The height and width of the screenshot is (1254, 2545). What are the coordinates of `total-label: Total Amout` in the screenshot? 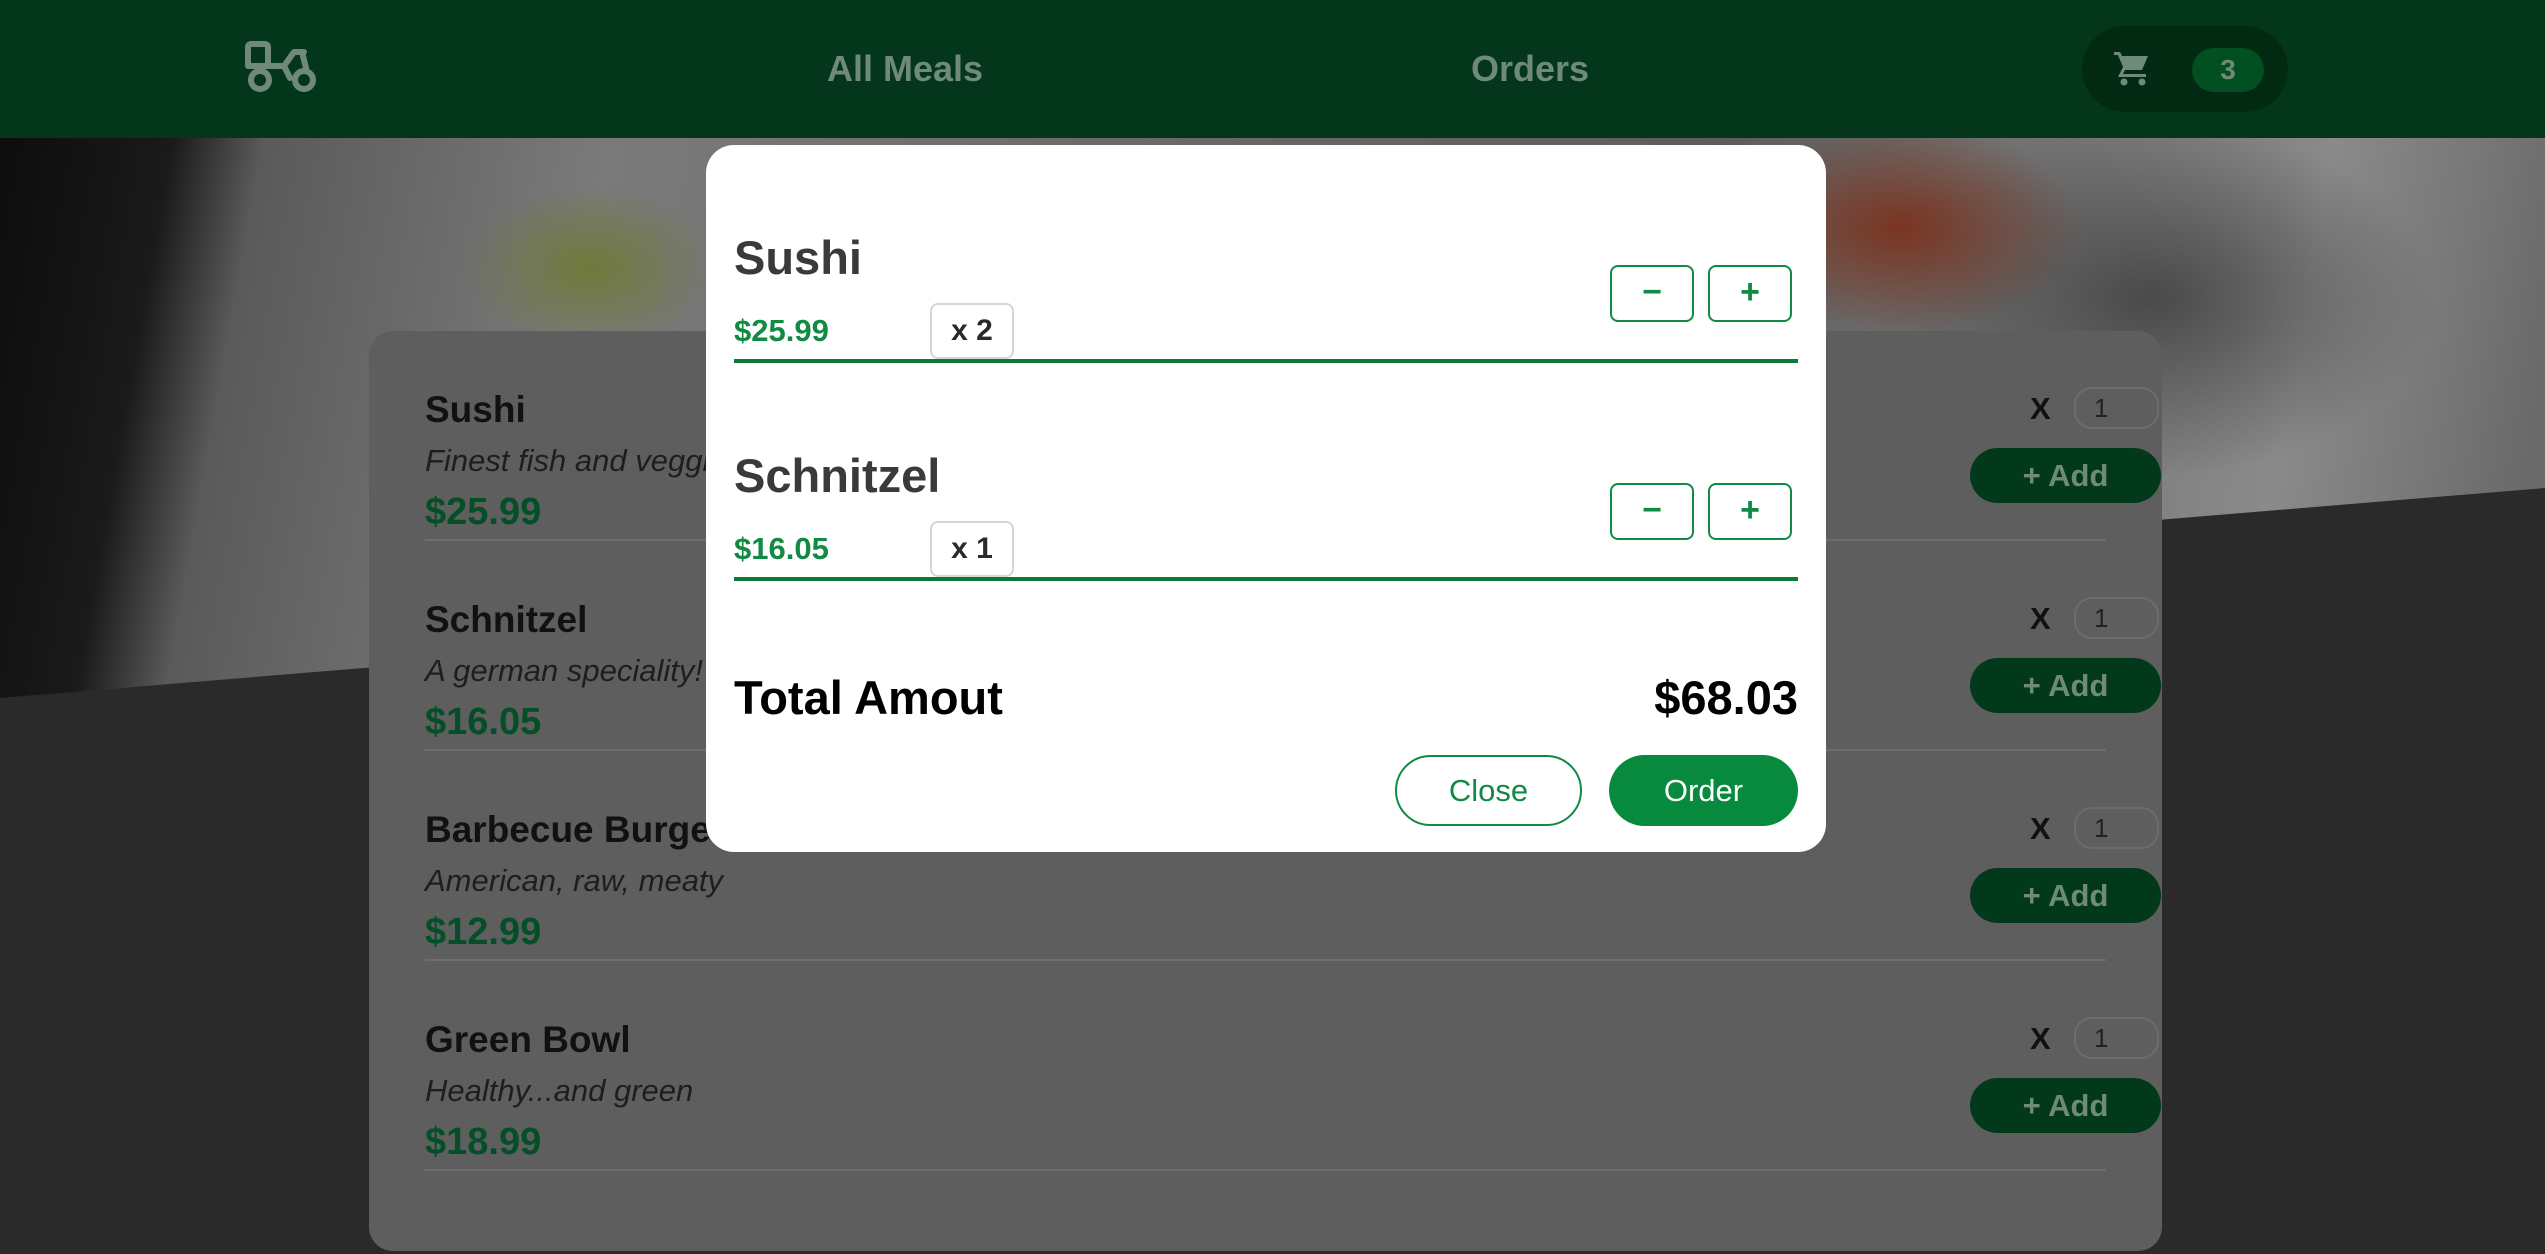 It's located at (868, 697).